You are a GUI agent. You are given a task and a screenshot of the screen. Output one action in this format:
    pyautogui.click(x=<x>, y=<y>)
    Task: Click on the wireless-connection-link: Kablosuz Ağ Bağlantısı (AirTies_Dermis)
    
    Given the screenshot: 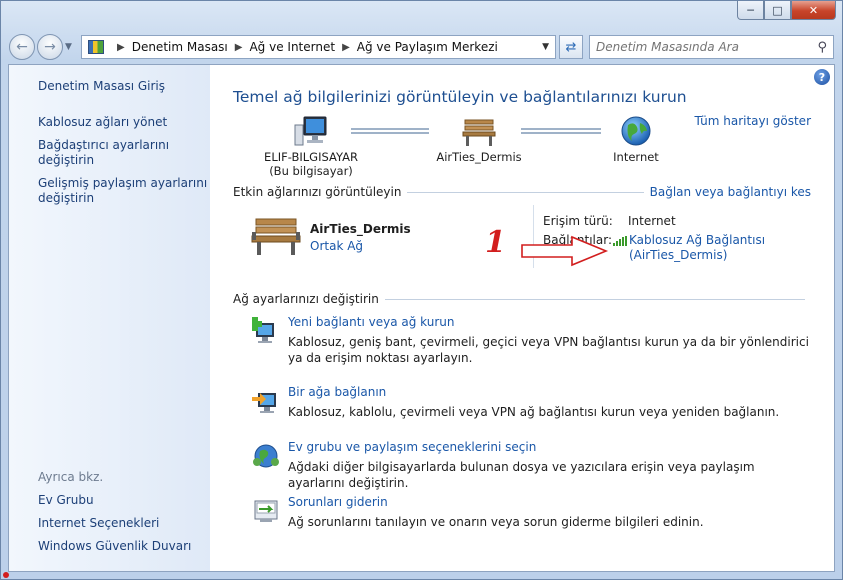 What is the action you would take?
    pyautogui.click(x=697, y=248)
    